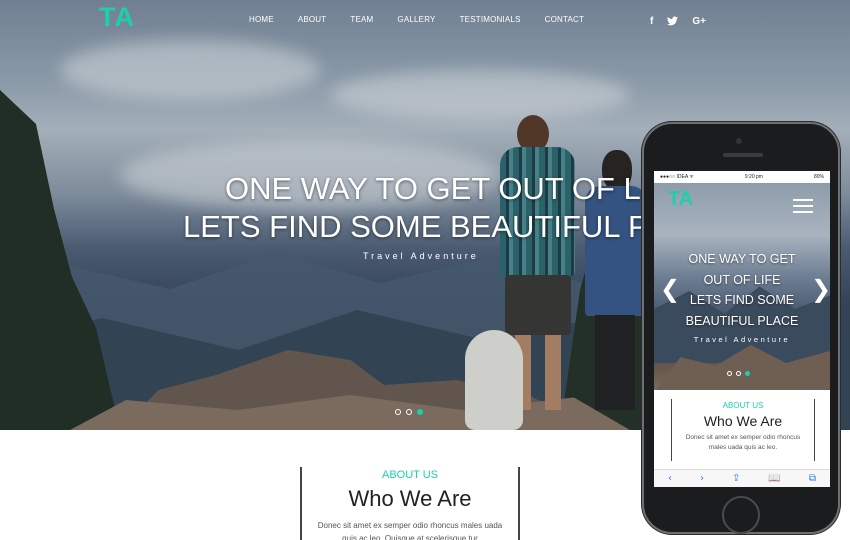 The height and width of the screenshot is (540, 850). Describe the element at coordinates (680, 199) in the screenshot. I see `mobile-logo: TA` at that location.